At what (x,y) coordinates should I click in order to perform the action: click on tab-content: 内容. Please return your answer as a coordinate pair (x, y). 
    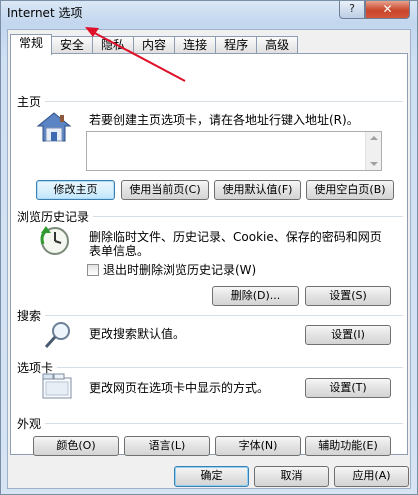
    Looking at the image, I should click on (154, 45).